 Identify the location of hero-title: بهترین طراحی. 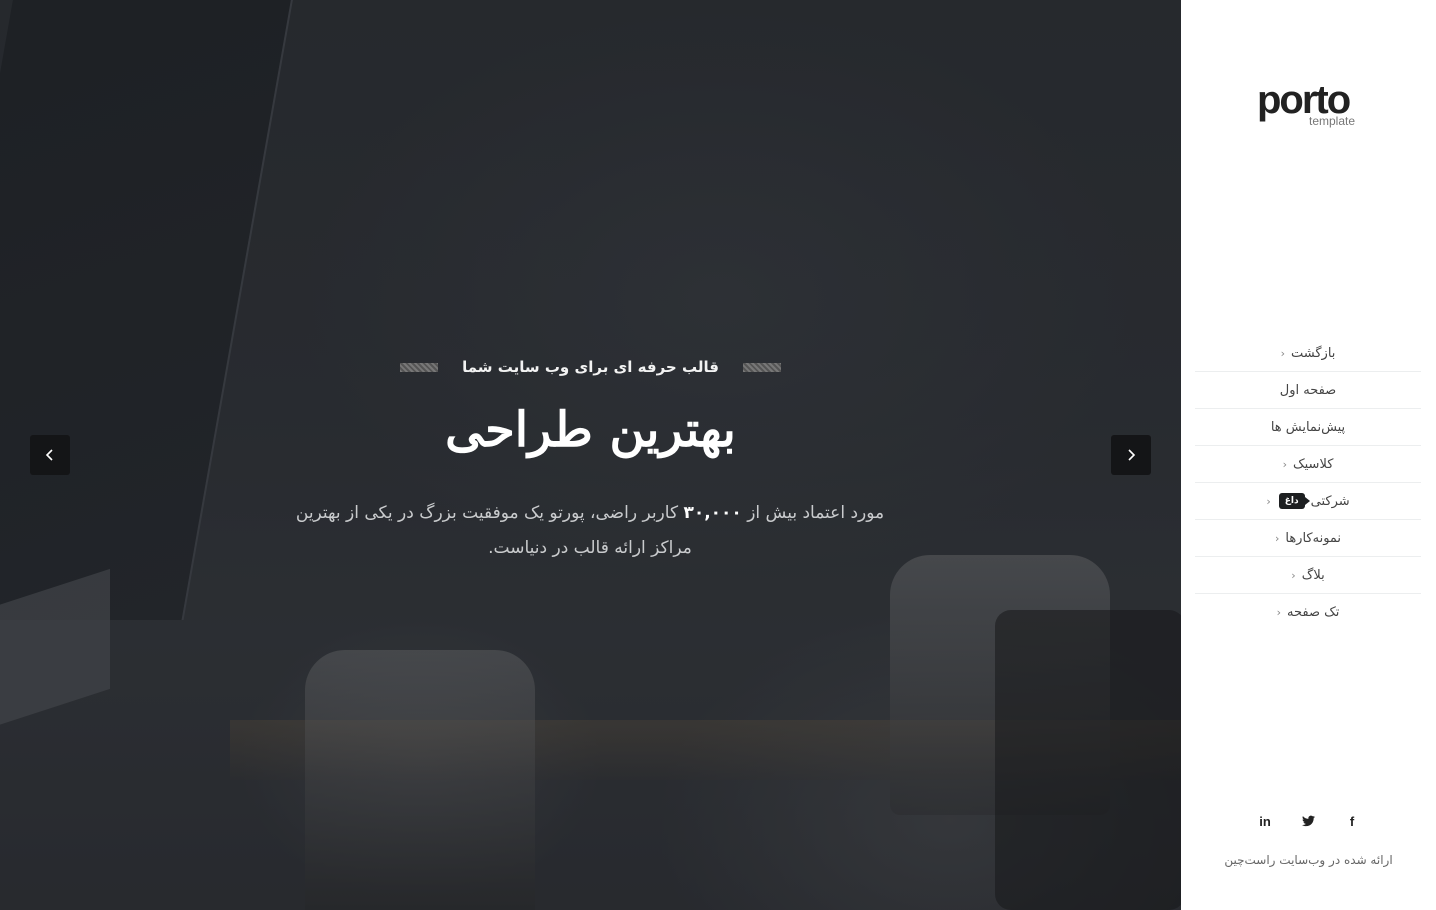
(590, 430).